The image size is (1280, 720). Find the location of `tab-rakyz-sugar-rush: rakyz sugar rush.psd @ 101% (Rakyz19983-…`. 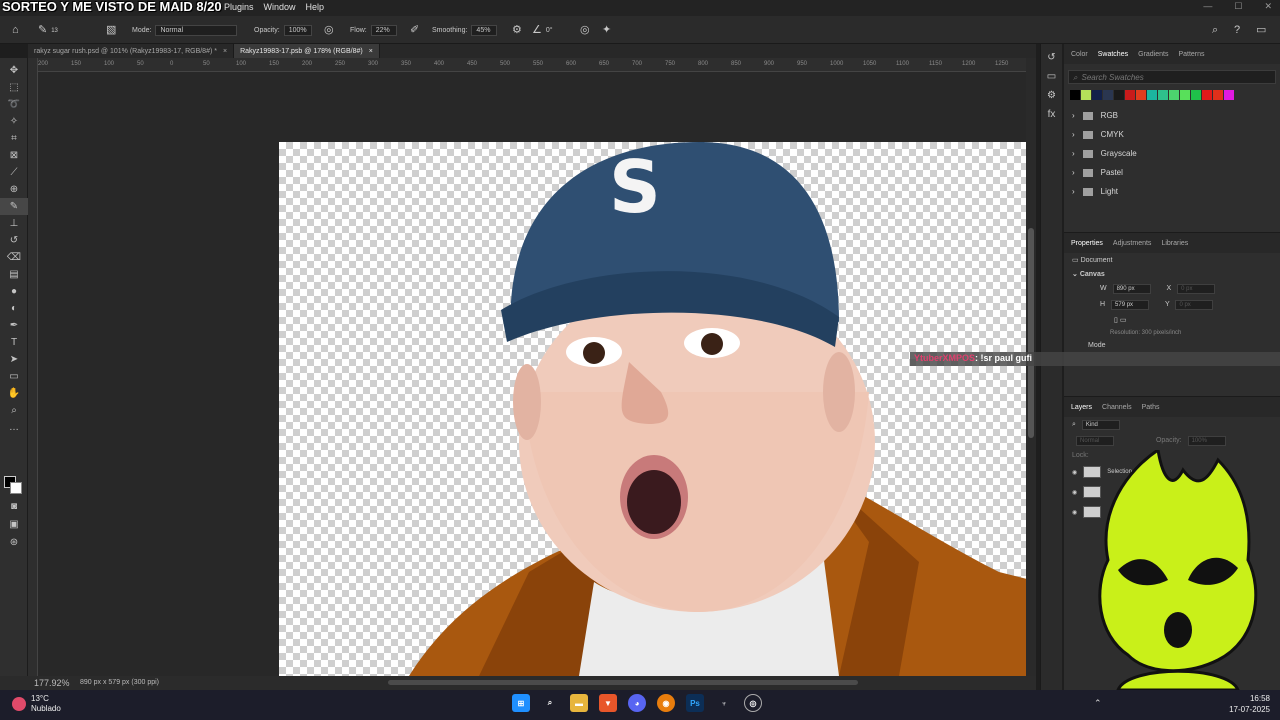

tab-rakyz-sugar-rush: rakyz sugar rush.psd @ 101% (Rakyz19983-… is located at coordinates (131, 51).